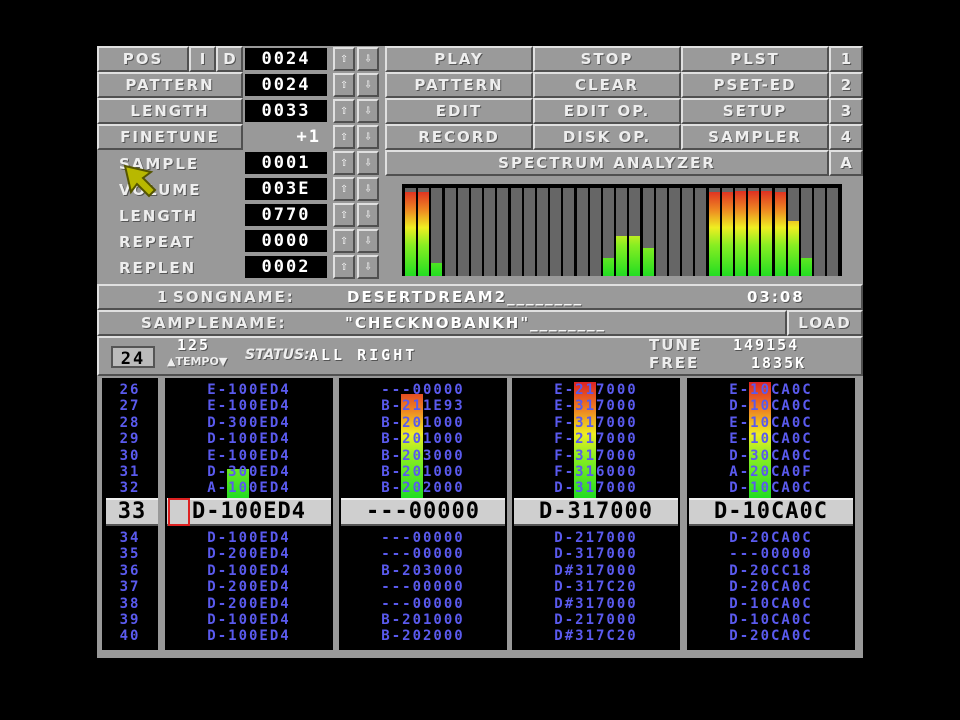  Describe the element at coordinates (755, 59) in the screenshot. I see `plst-button: PLST` at that location.